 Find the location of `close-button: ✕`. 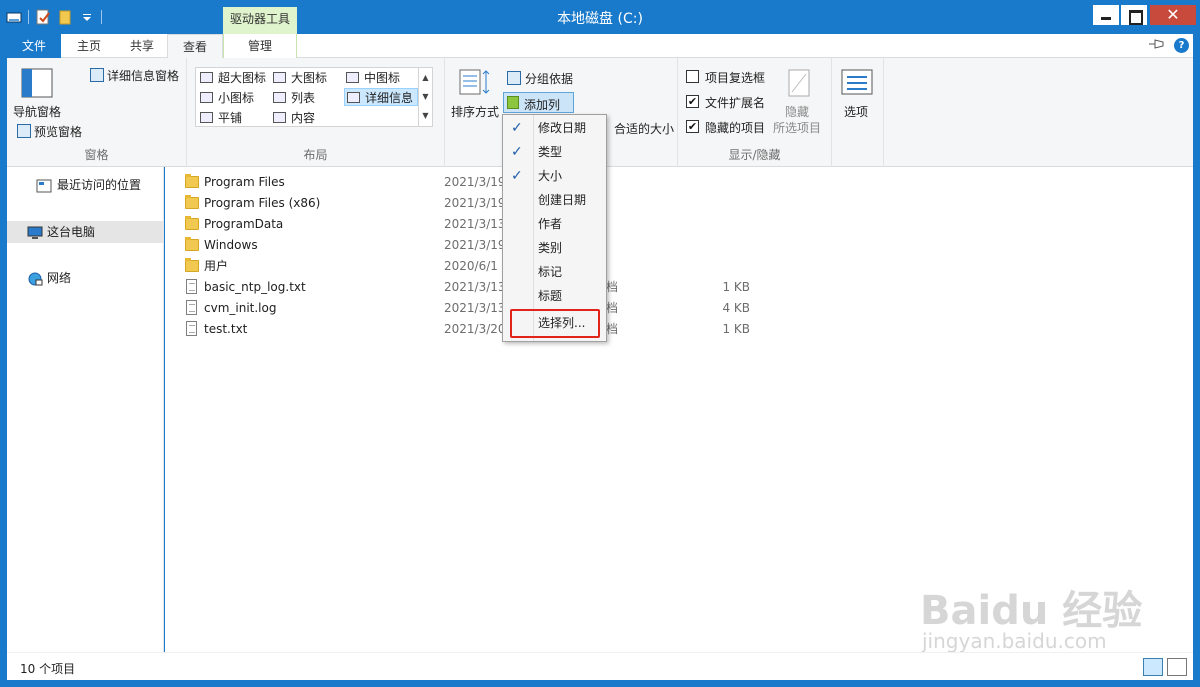

close-button: ✕ is located at coordinates (1173, 15).